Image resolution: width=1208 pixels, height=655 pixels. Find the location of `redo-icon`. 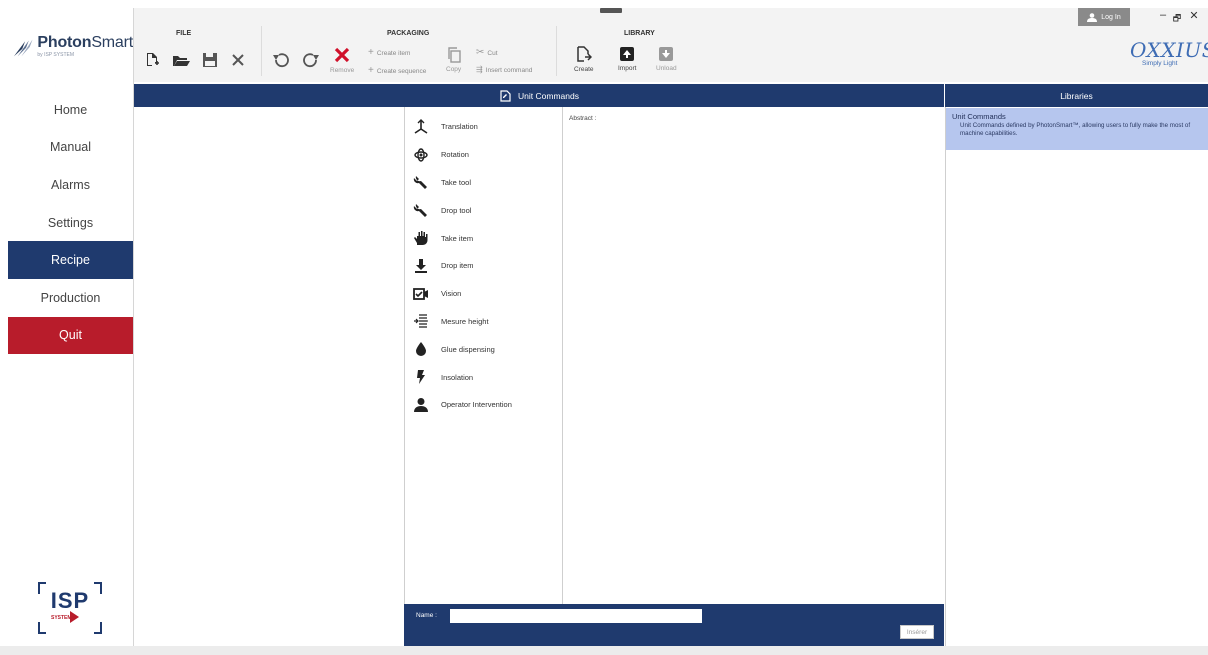

redo-icon is located at coordinates (311, 60).